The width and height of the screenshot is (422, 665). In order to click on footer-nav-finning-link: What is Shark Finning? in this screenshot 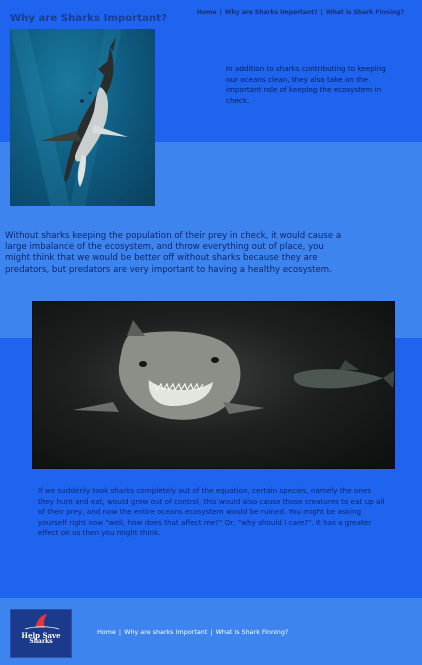, I will do `click(252, 632)`.